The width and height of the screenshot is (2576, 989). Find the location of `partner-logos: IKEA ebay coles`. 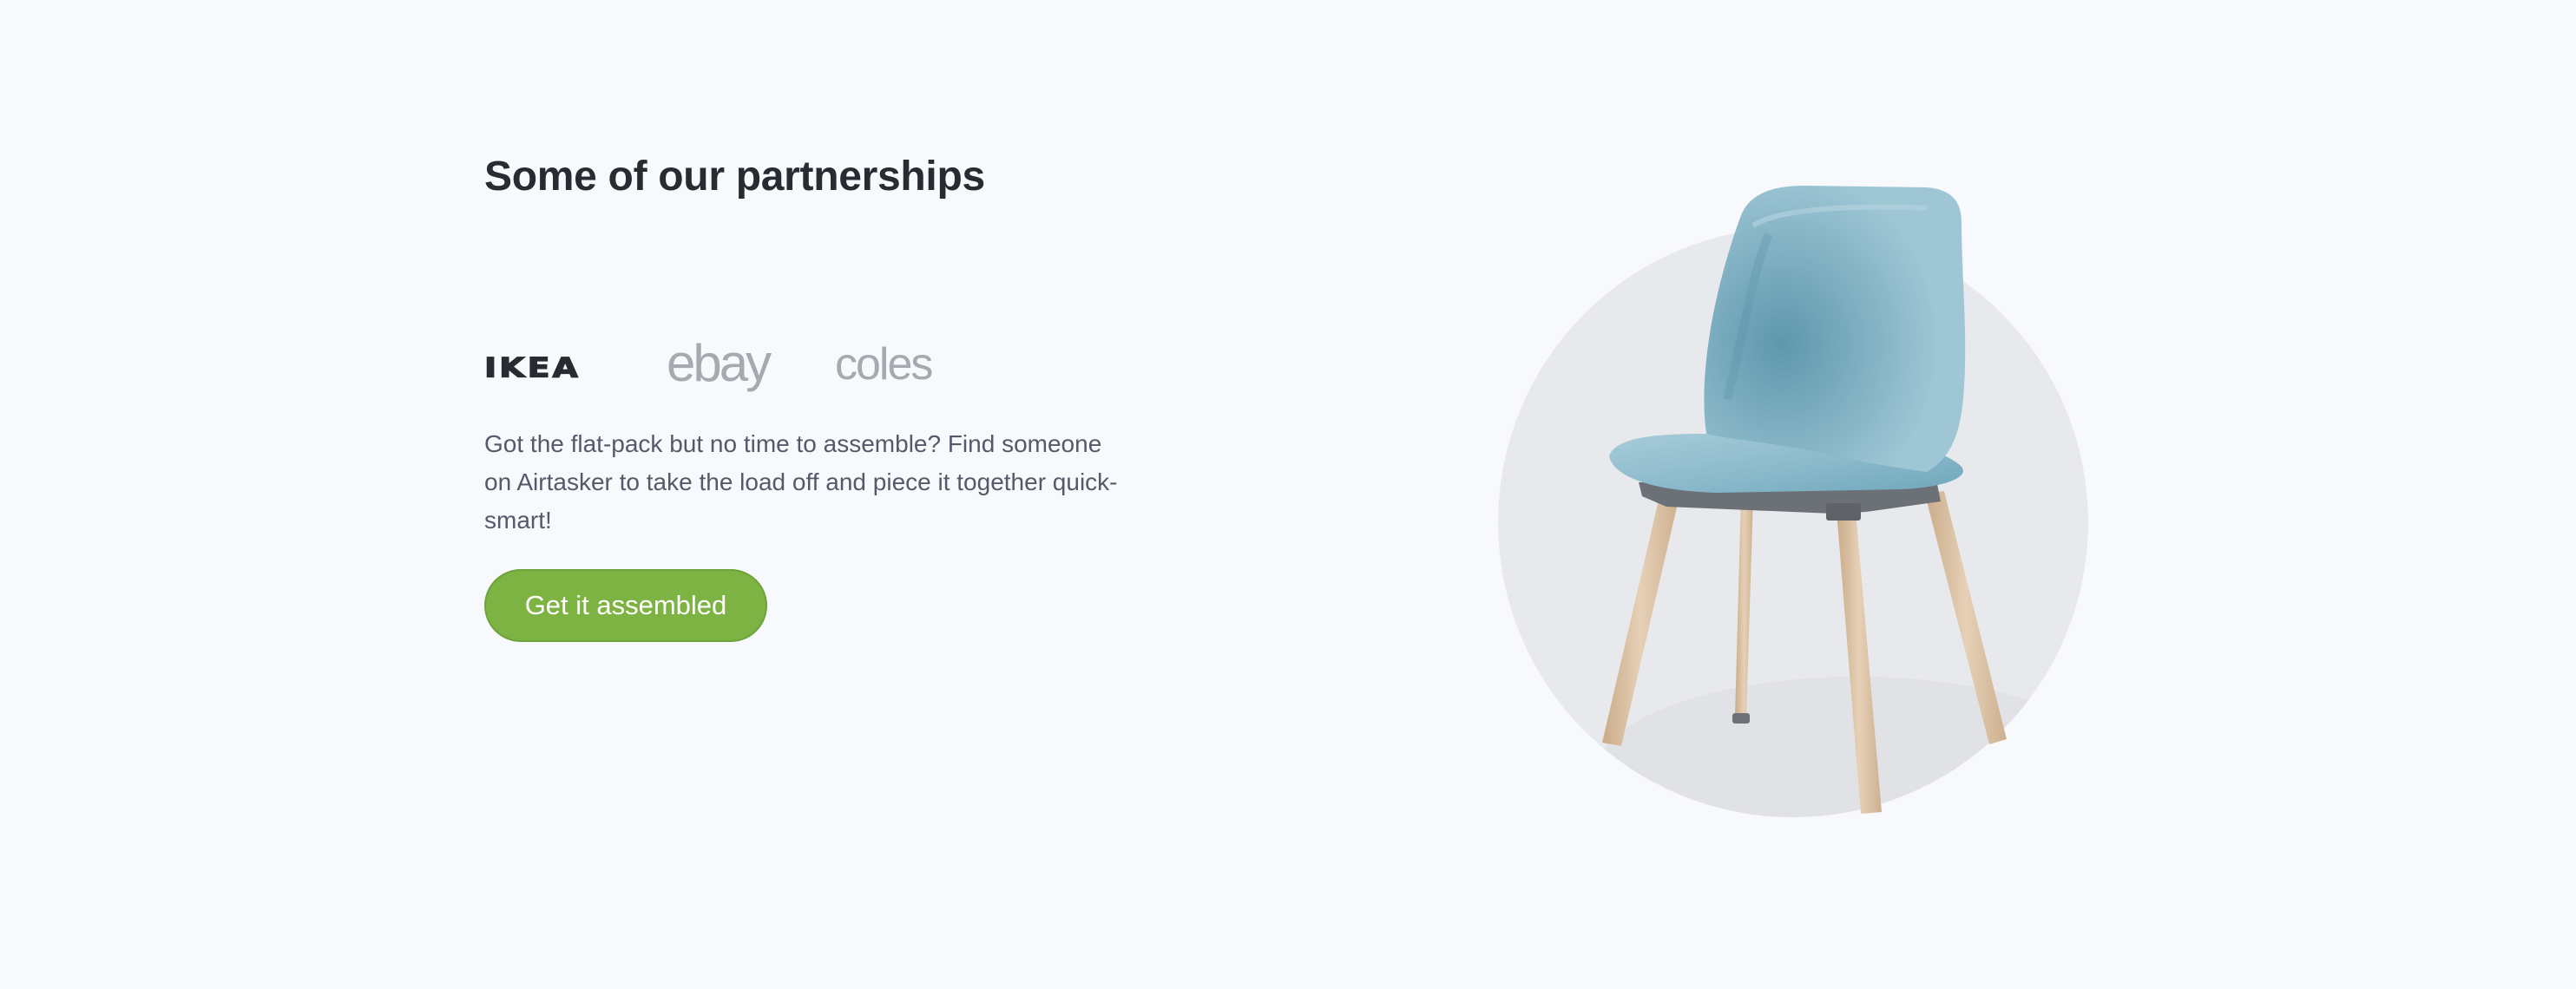

partner-logos: IKEA ebay coles is located at coordinates (727, 366).